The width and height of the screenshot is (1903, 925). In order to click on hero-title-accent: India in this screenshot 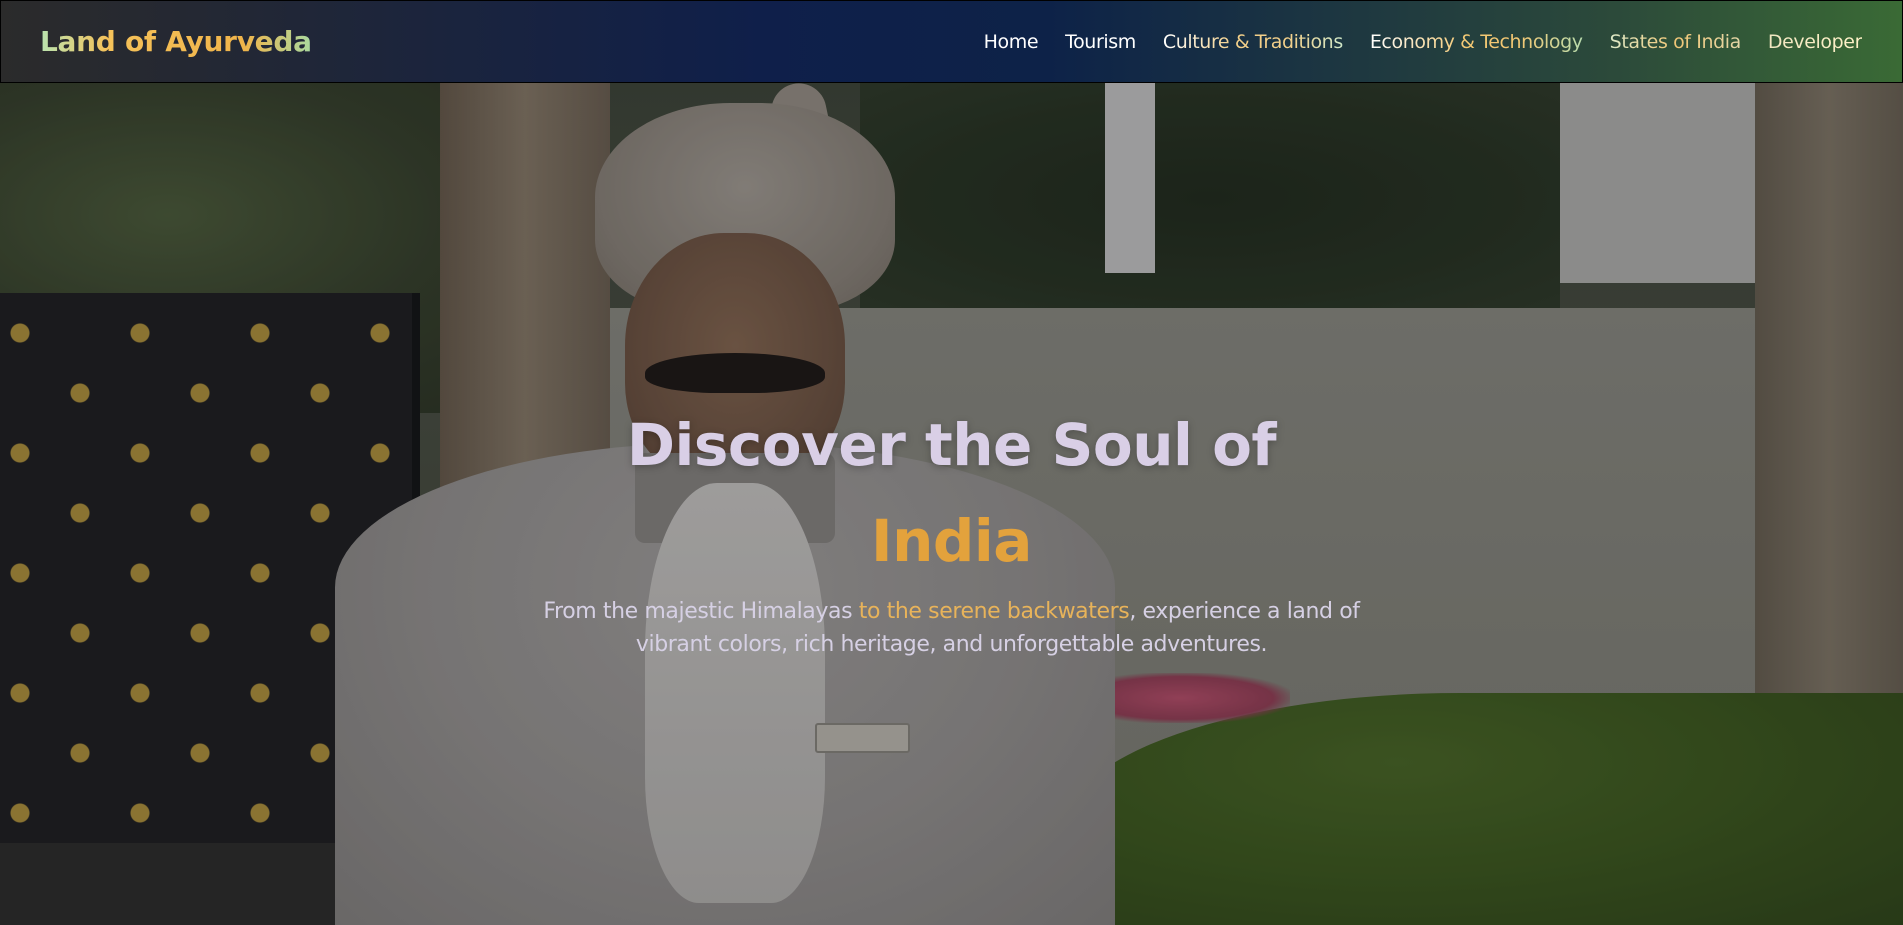, I will do `click(951, 541)`.